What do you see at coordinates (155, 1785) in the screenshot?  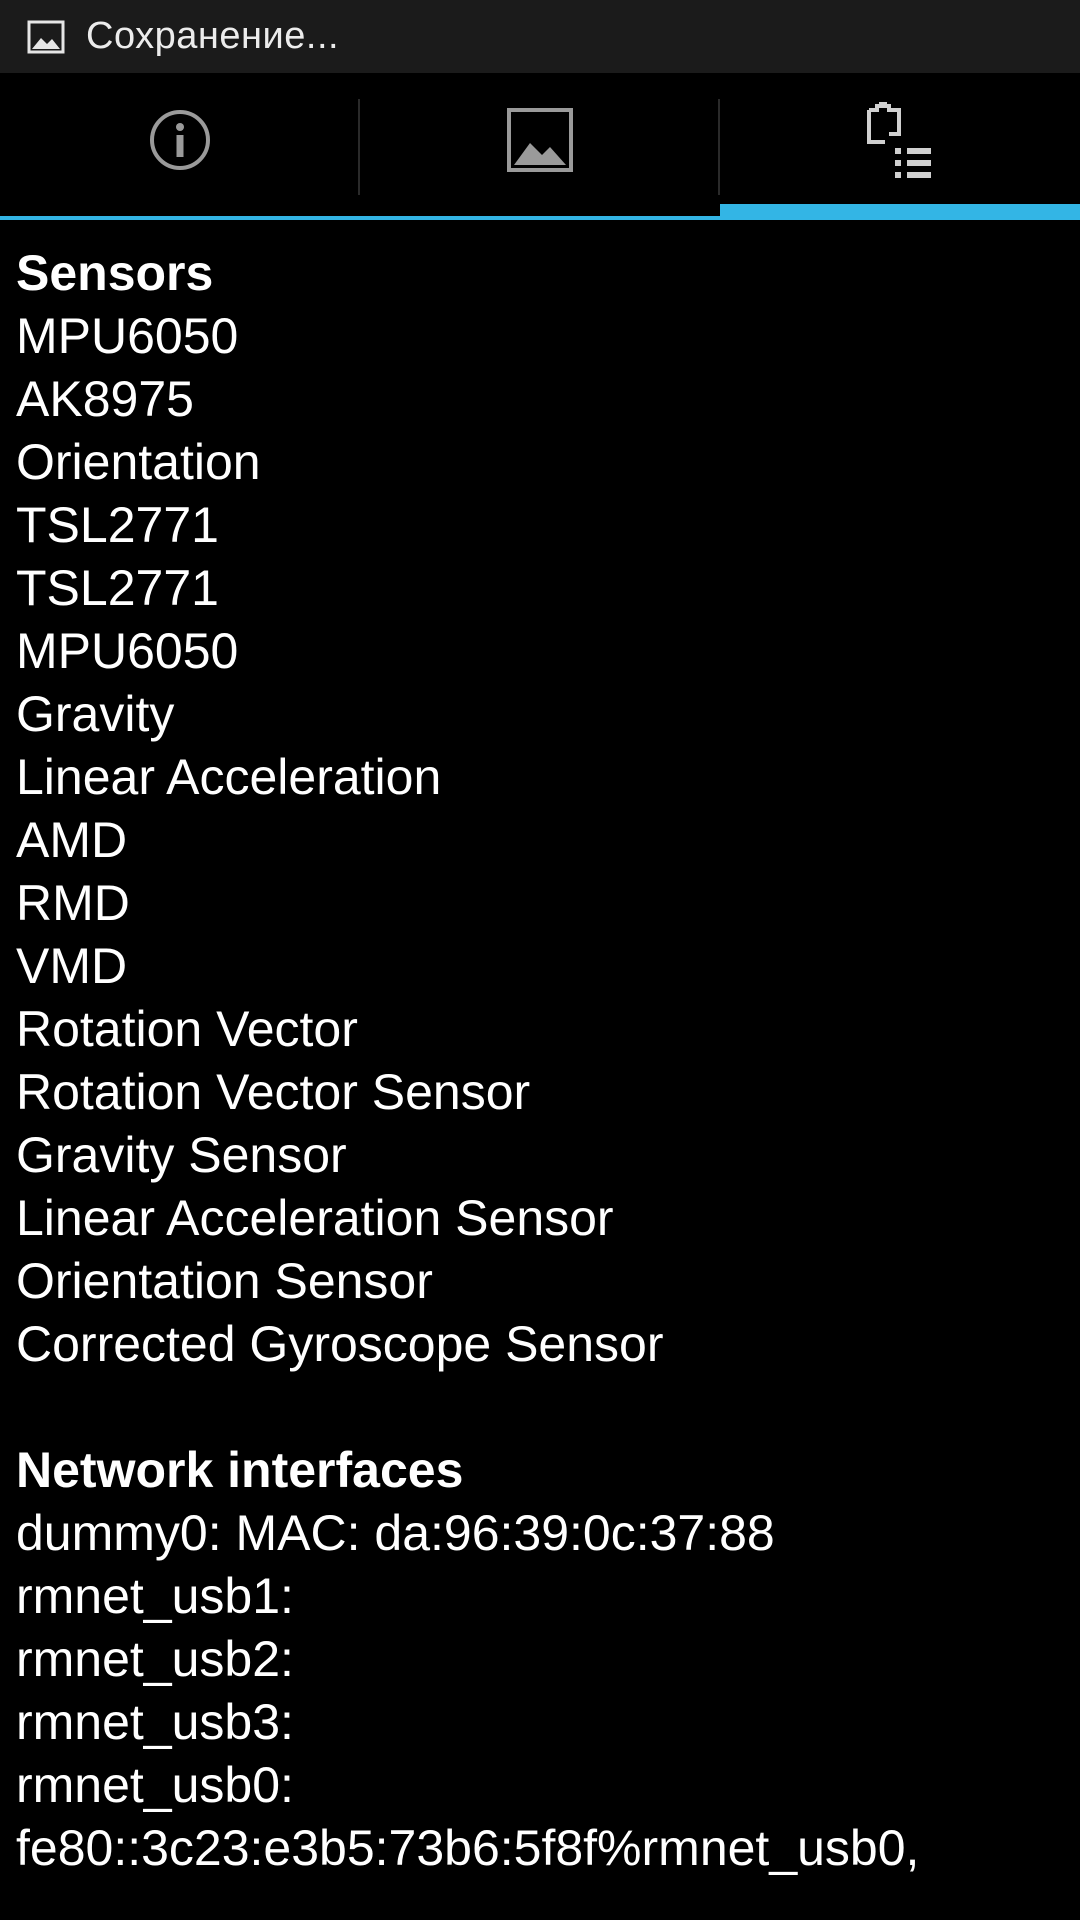 I see `network-item: rmnet_usb0:` at bounding box center [155, 1785].